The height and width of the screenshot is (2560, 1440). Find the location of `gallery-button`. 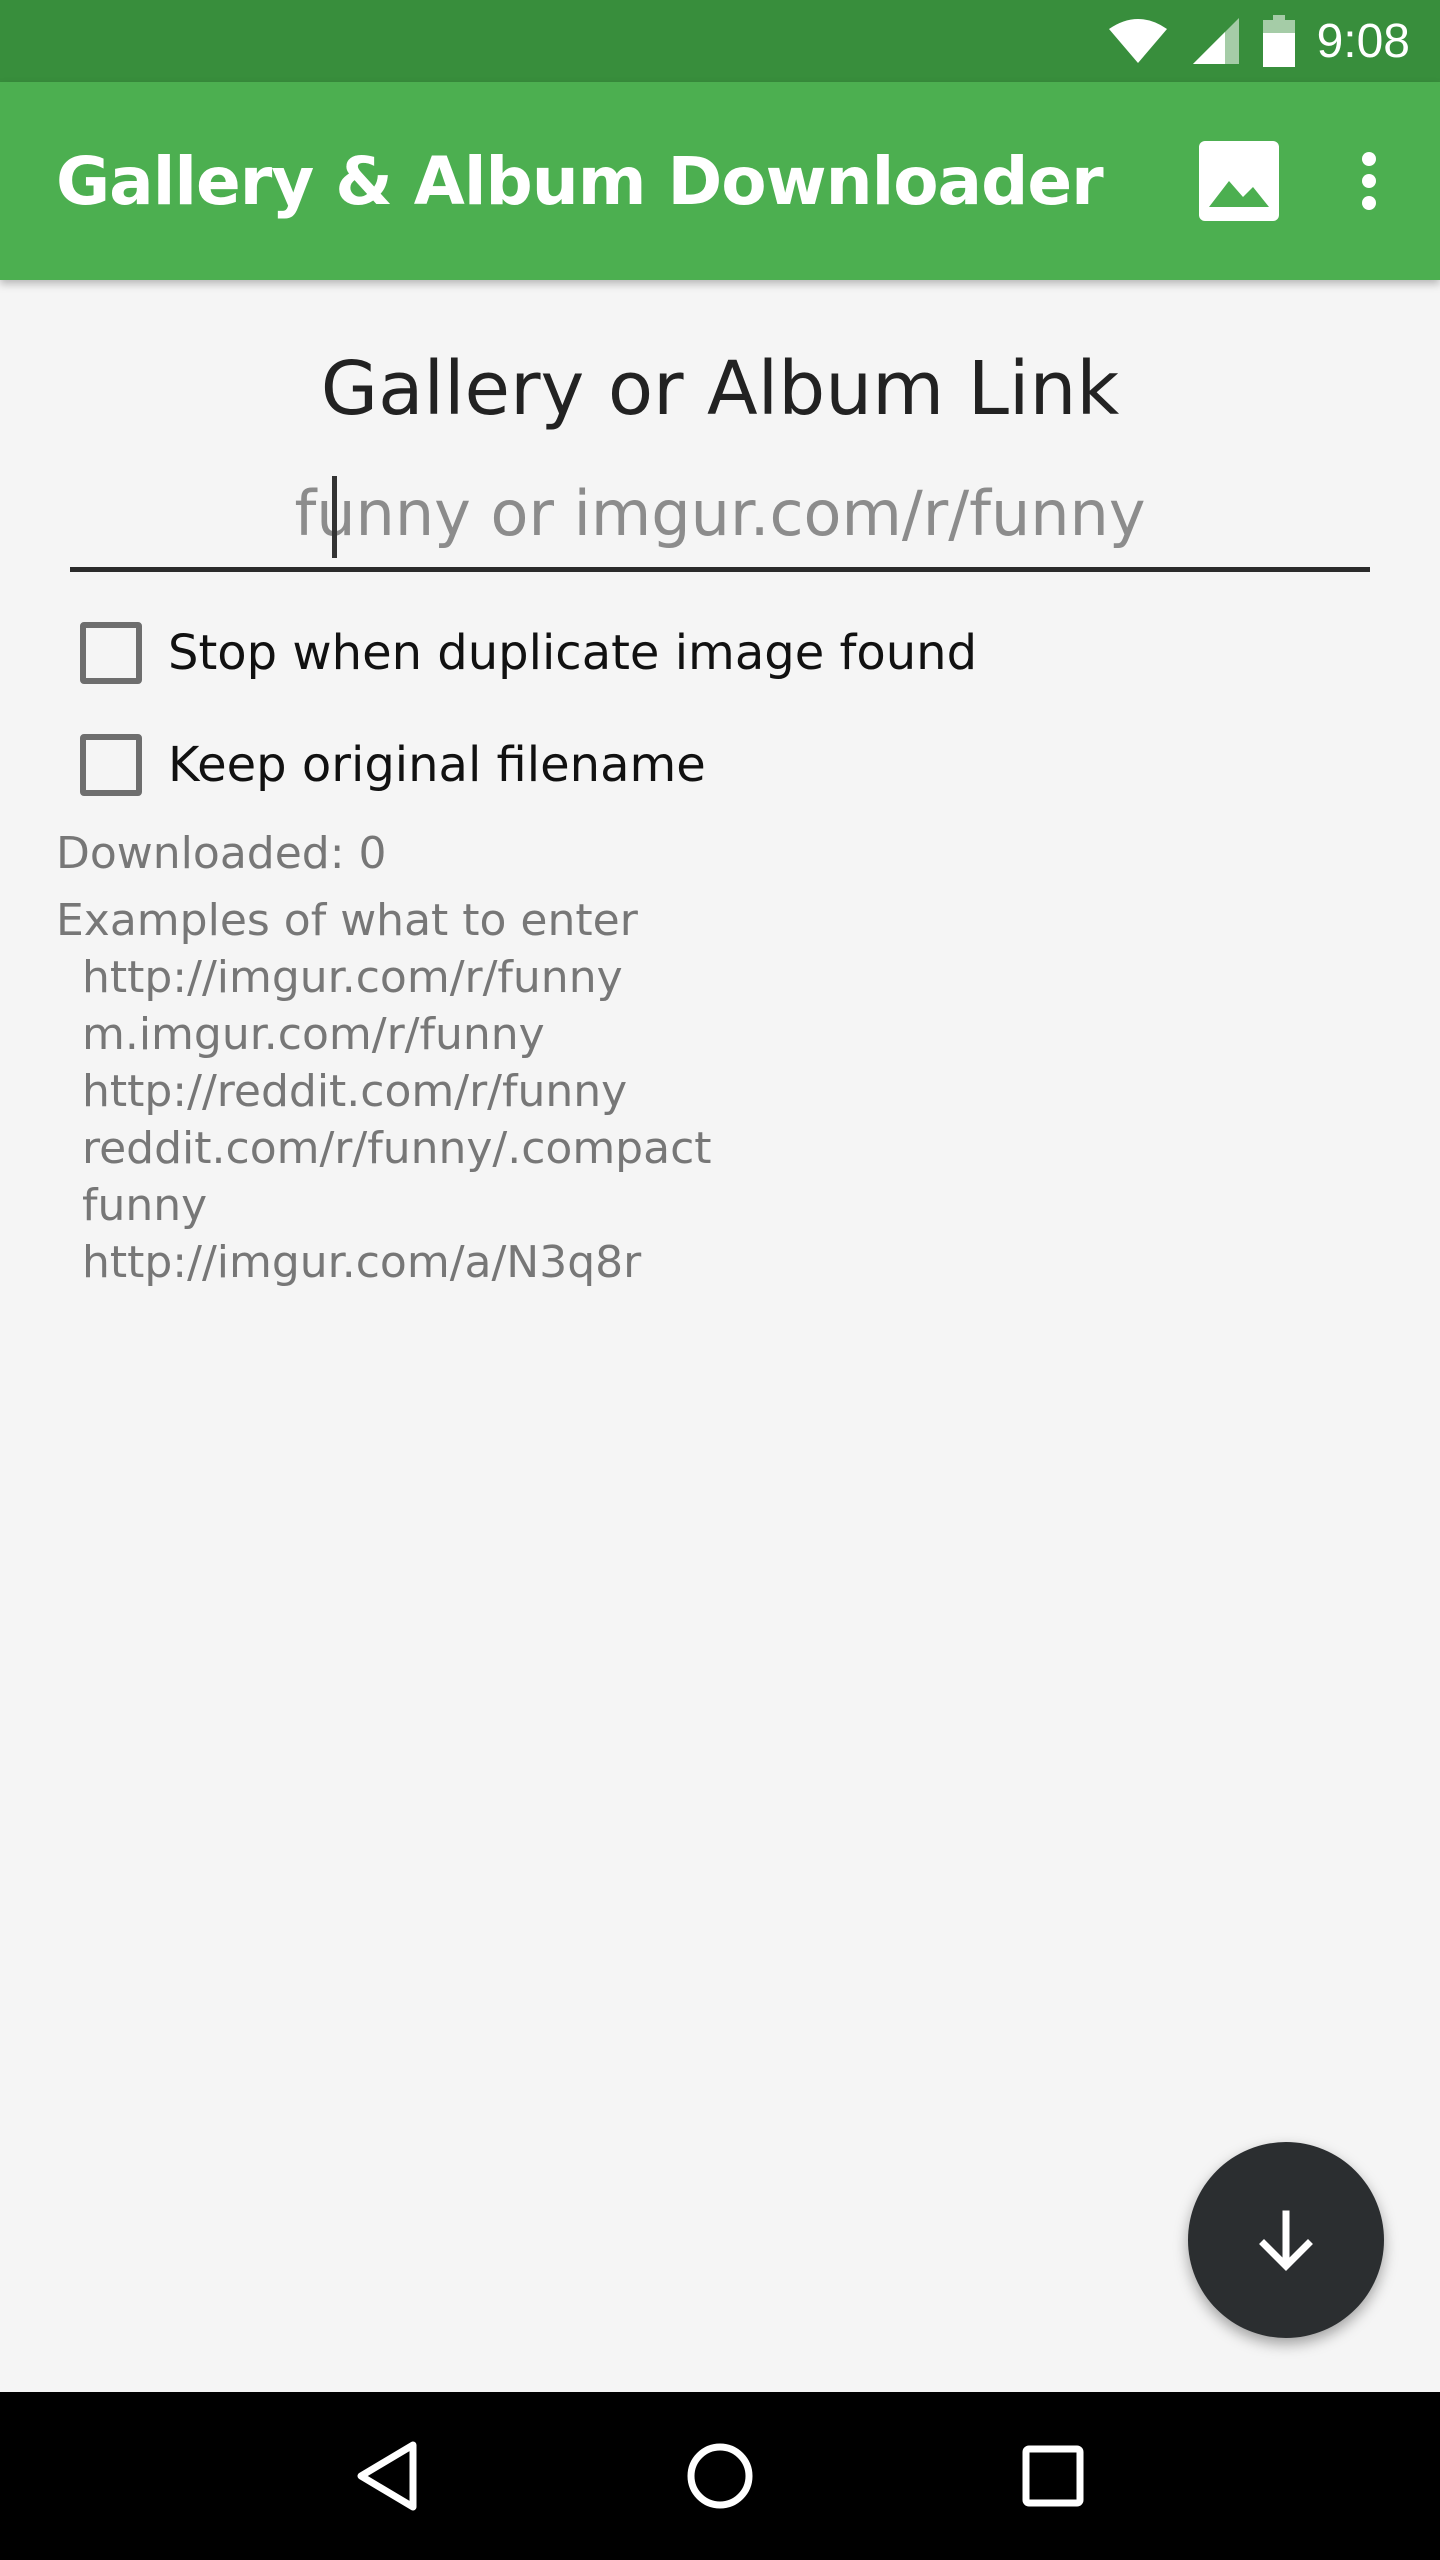

gallery-button is located at coordinates (1239, 181).